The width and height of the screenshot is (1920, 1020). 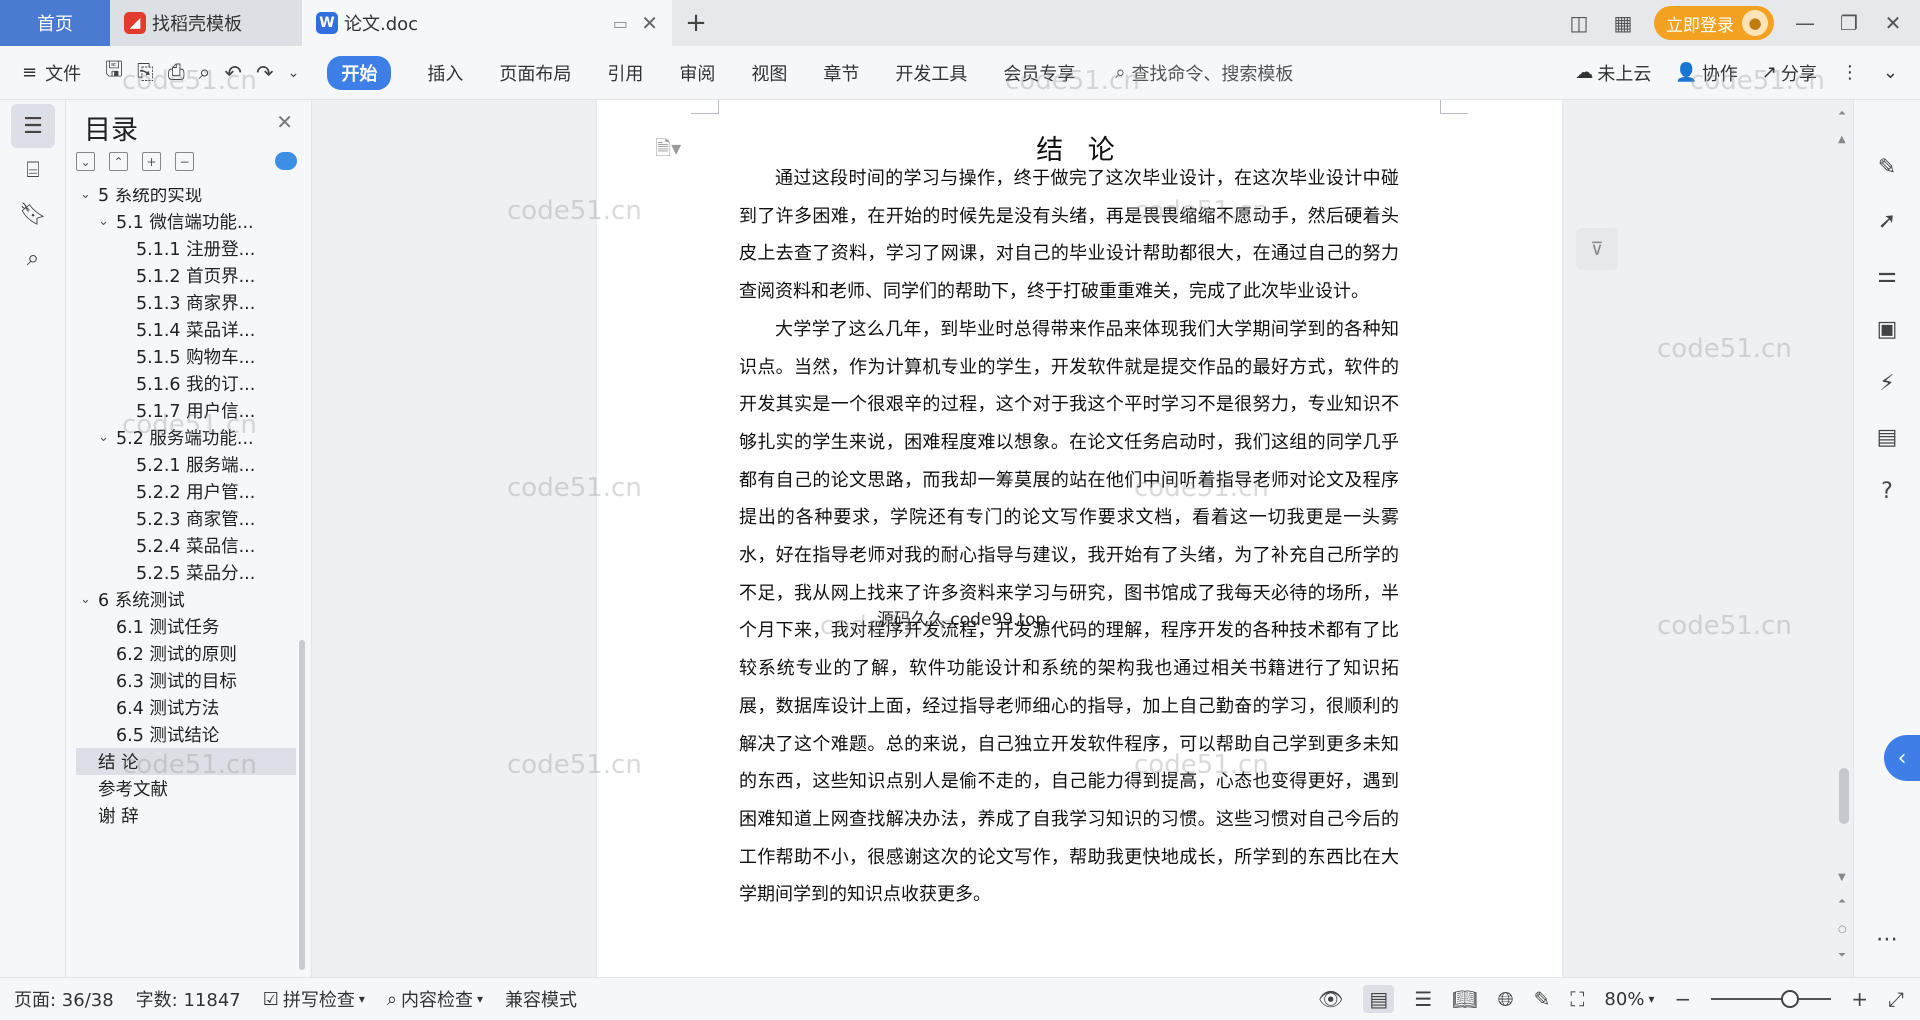 What do you see at coordinates (1423, 999) in the screenshot?
I see `outline-view-icon: ☰` at bounding box center [1423, 999].